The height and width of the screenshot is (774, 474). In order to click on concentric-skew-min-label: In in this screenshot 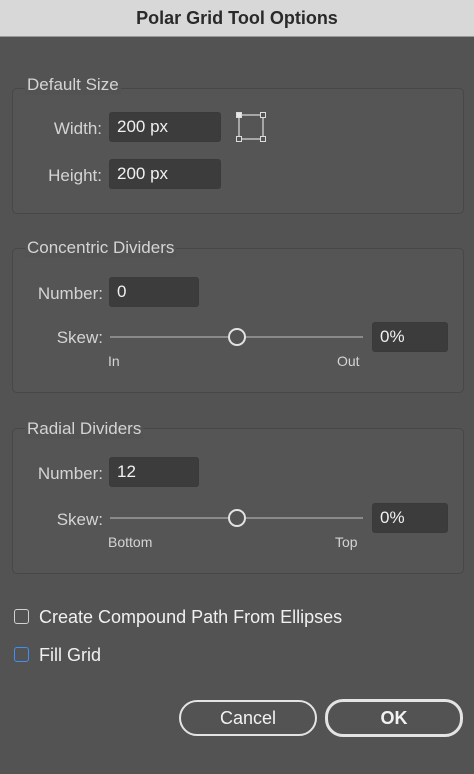, I will do `click(114, 361)`.